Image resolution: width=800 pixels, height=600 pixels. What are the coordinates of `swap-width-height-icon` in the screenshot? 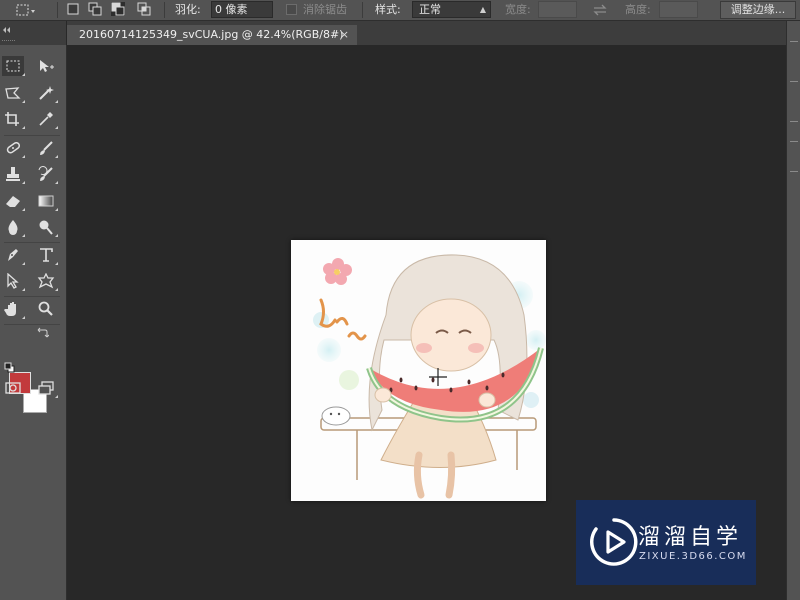 It's located at (600, 10).